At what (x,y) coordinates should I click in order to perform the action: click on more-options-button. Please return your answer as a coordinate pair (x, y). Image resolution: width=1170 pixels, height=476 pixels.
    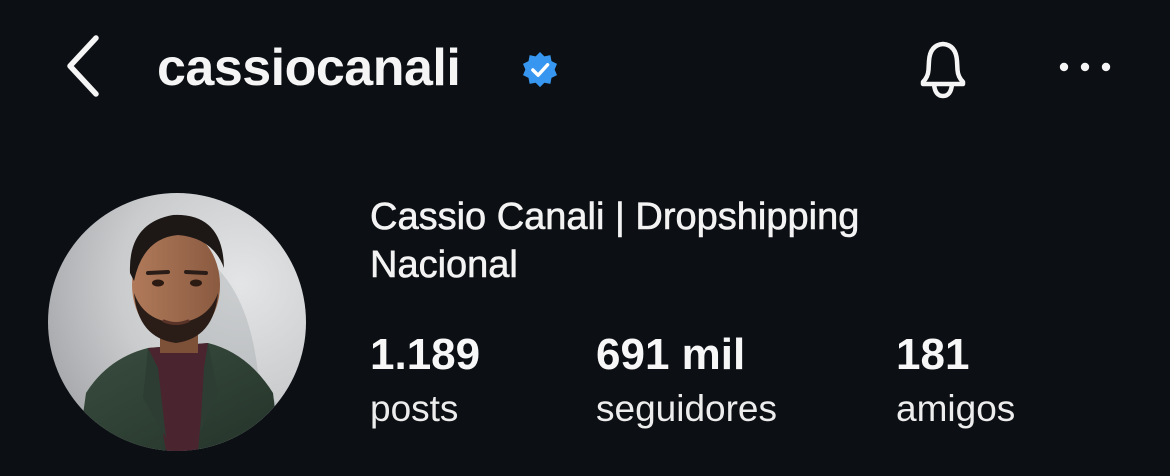
    Looking at the image, I should click on (1085, 67).